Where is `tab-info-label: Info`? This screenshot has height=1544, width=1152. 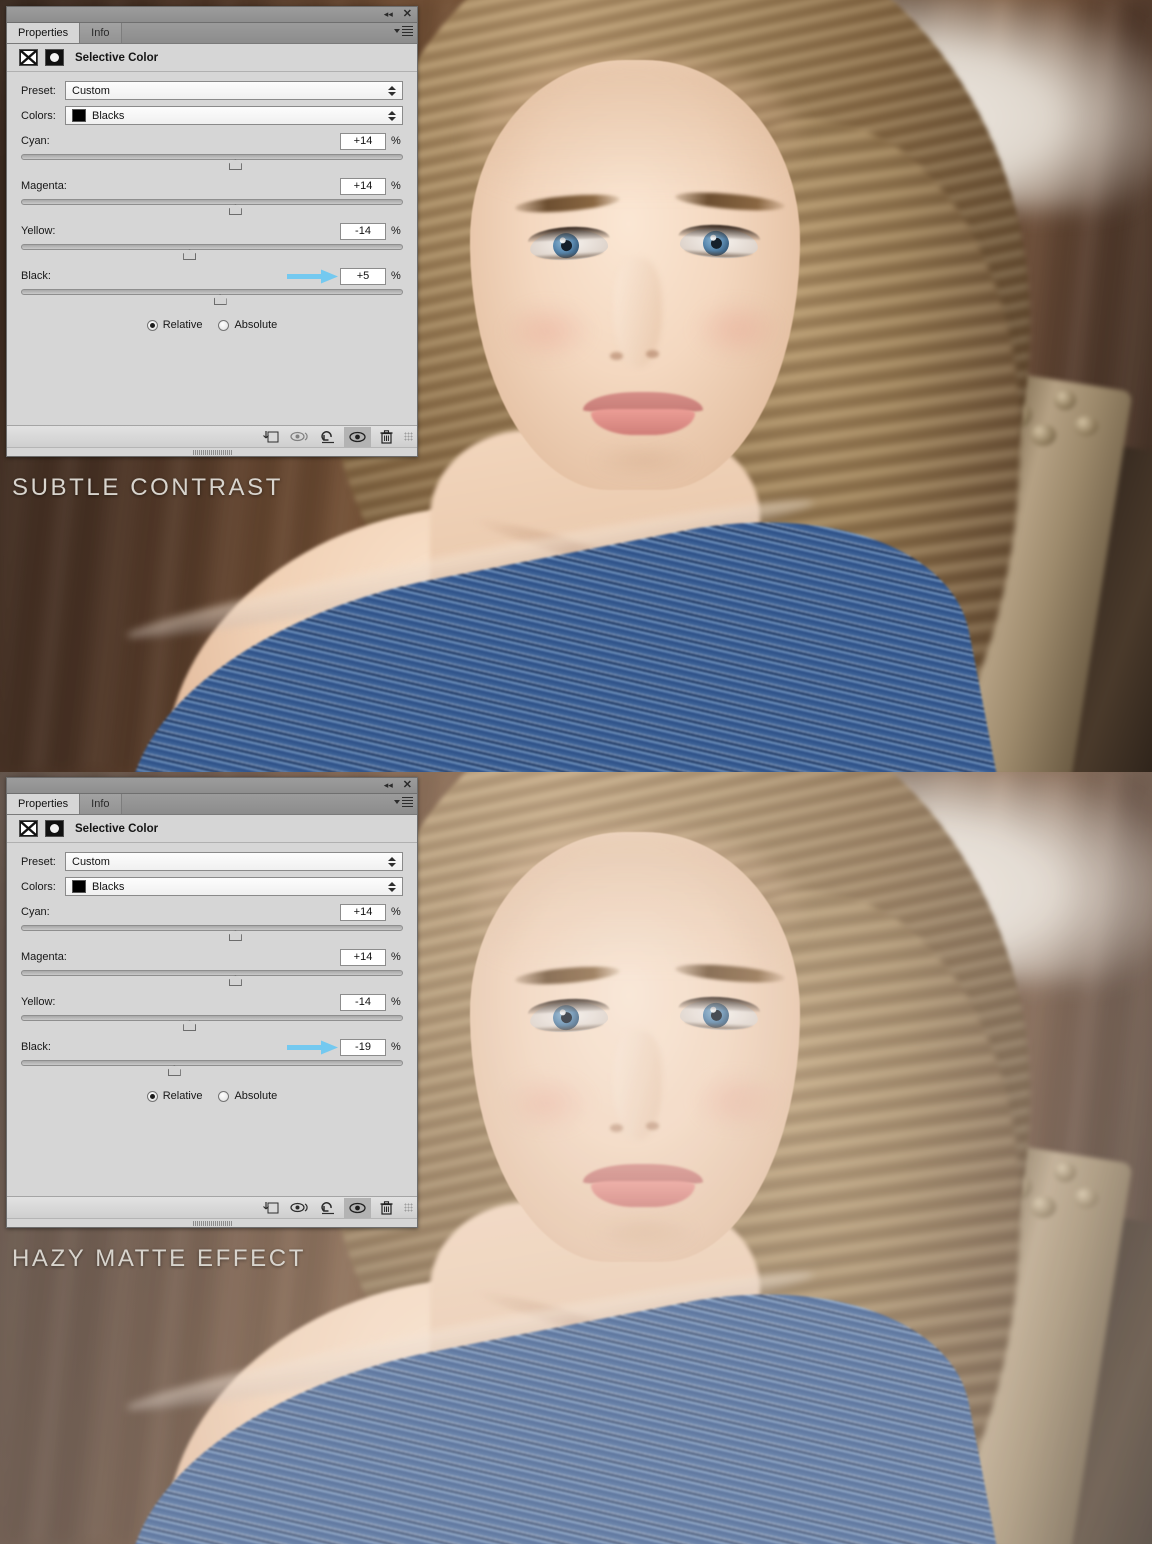
tab-info-label: Info is located at coordinates (100, 804).